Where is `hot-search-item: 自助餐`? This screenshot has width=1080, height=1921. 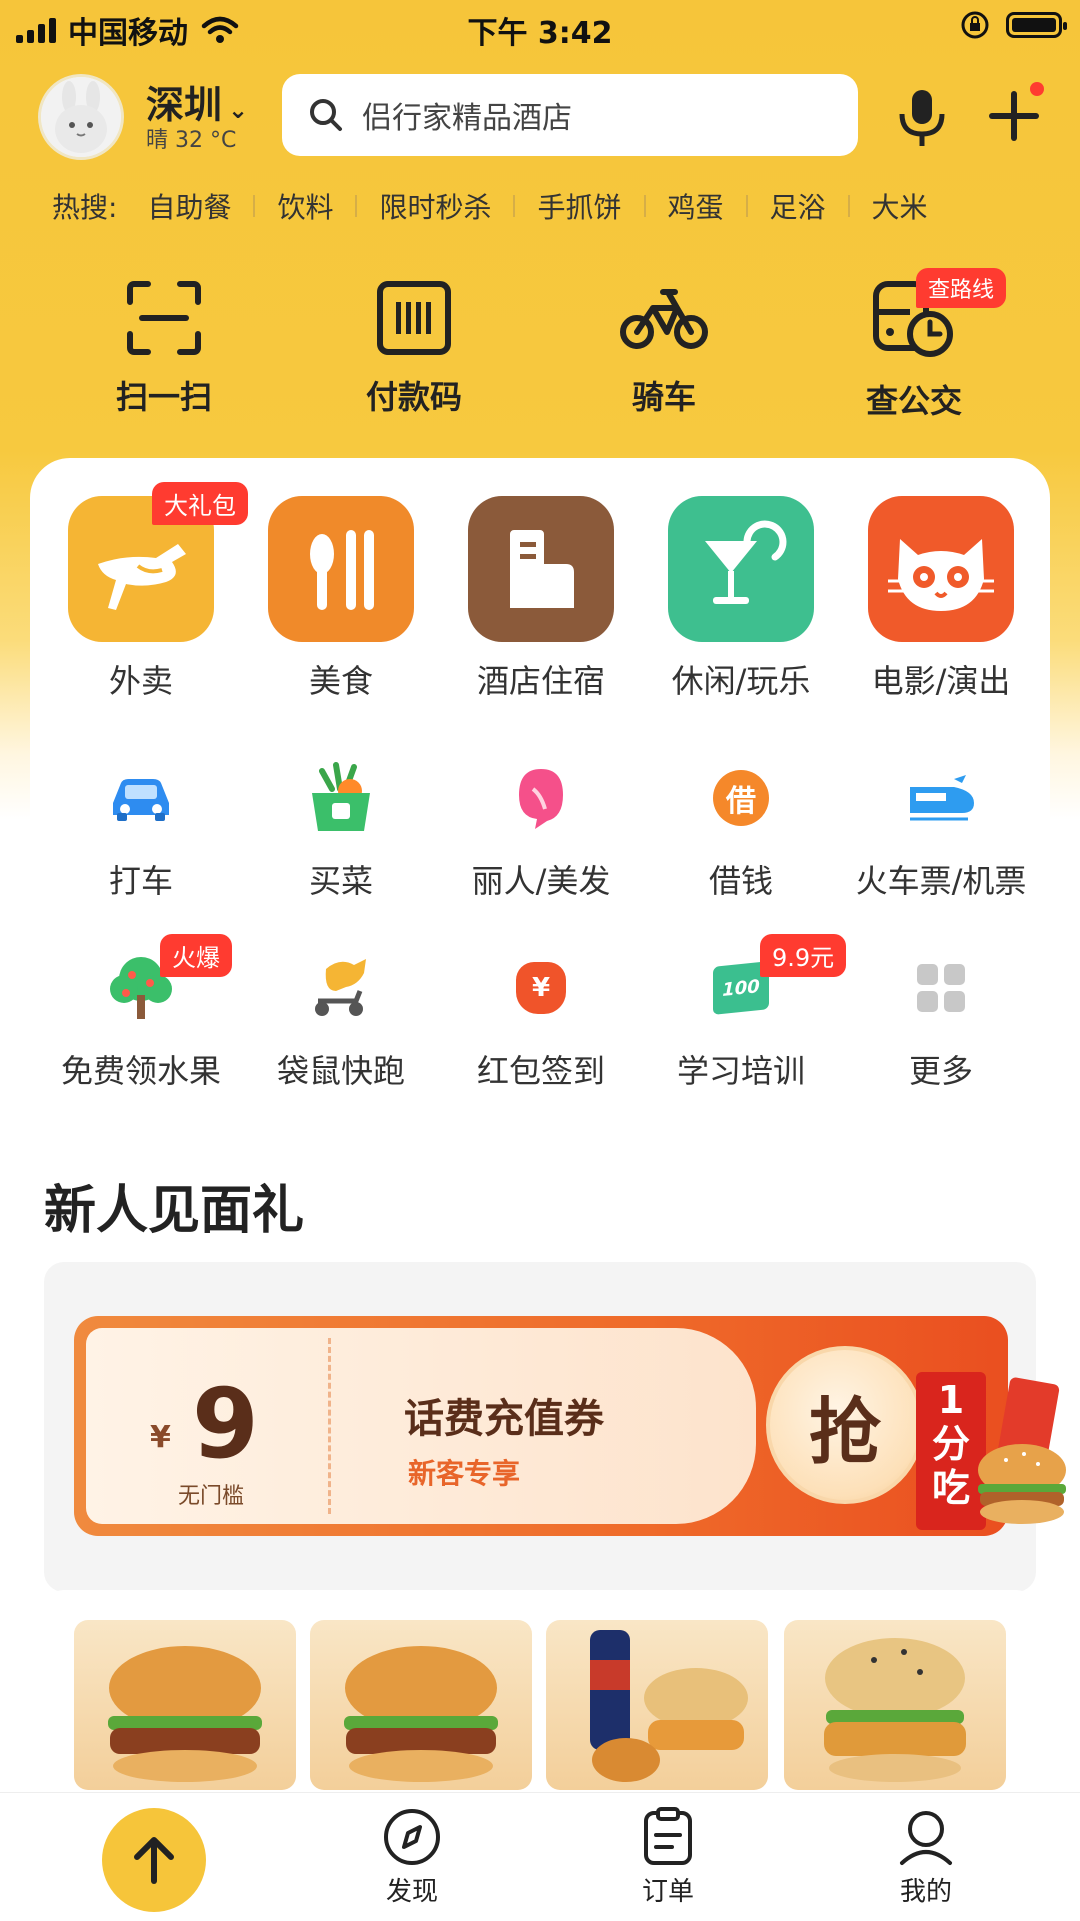
hot-search-item: 自助餐 is located at coordinates (189, 206).